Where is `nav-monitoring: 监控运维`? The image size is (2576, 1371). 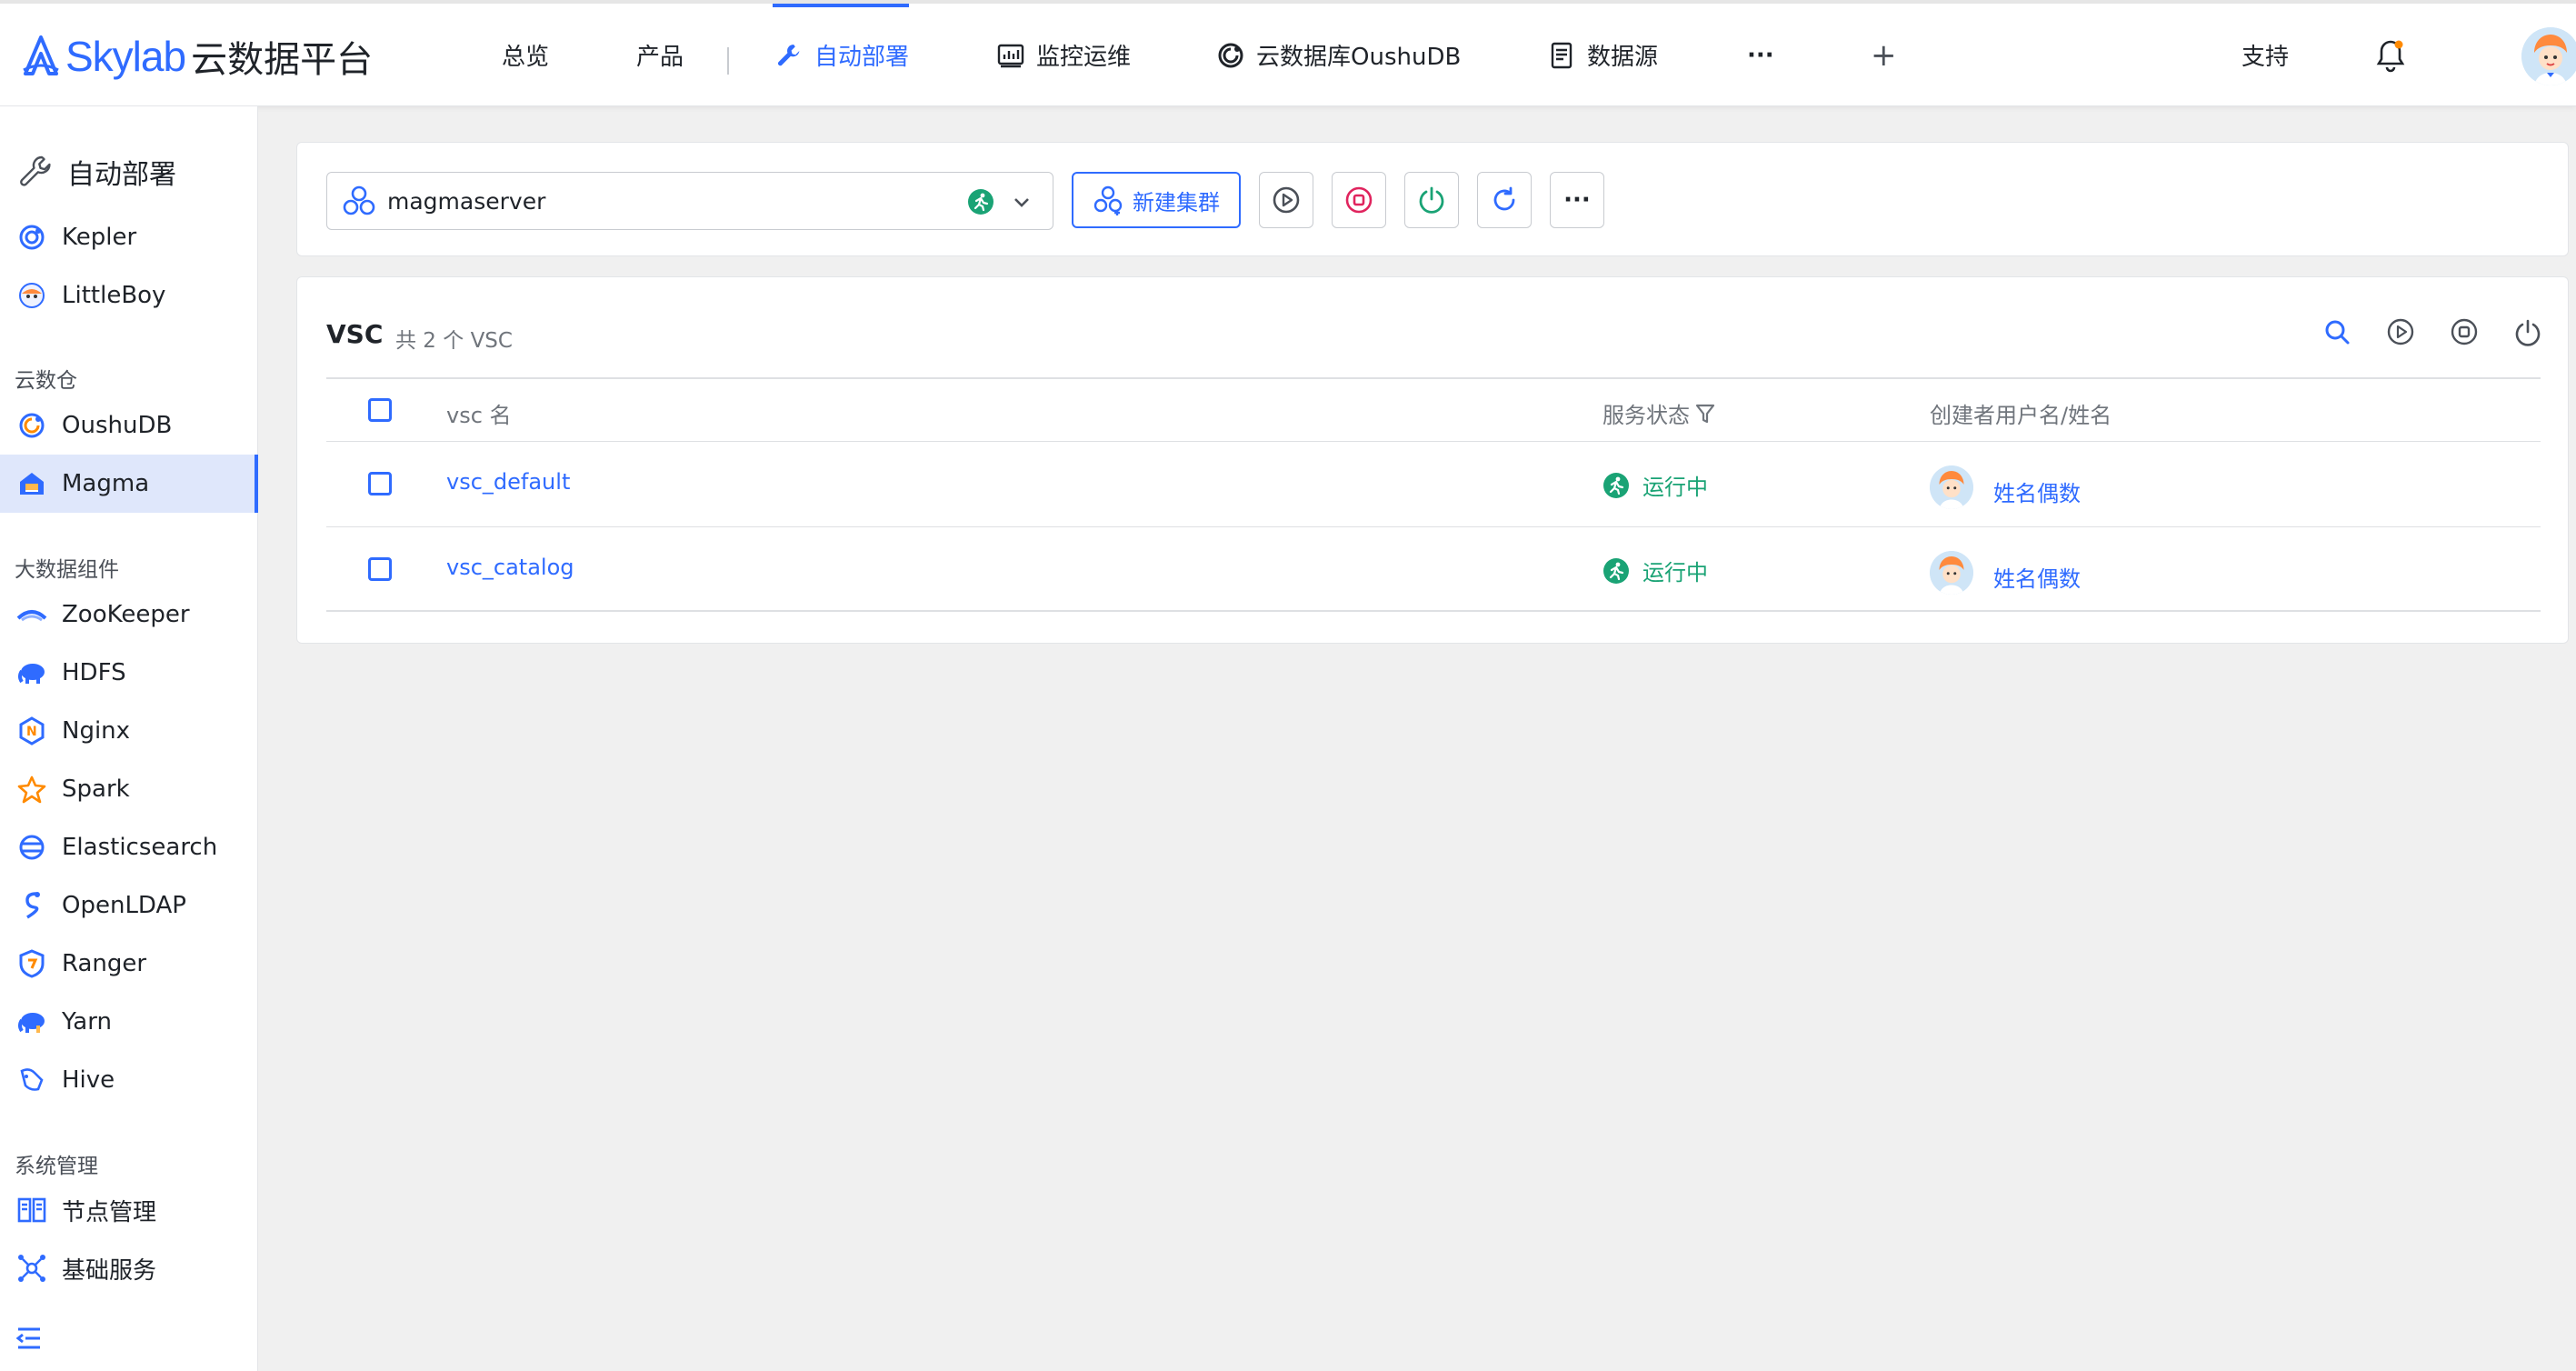
nav-monitoring: 监控运维 is located at coordinates (1063, 55).